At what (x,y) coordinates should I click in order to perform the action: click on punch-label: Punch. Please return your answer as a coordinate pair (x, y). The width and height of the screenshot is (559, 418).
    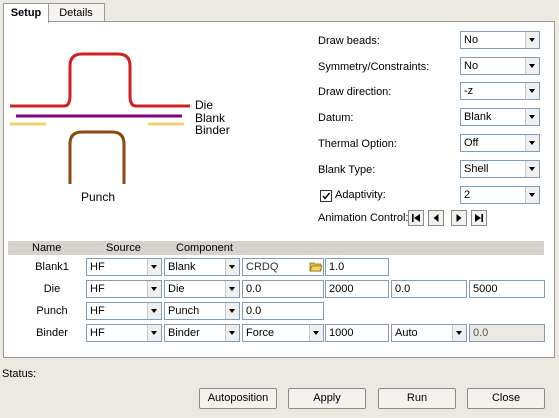
    Looking at the image, I should click on (98, 197).